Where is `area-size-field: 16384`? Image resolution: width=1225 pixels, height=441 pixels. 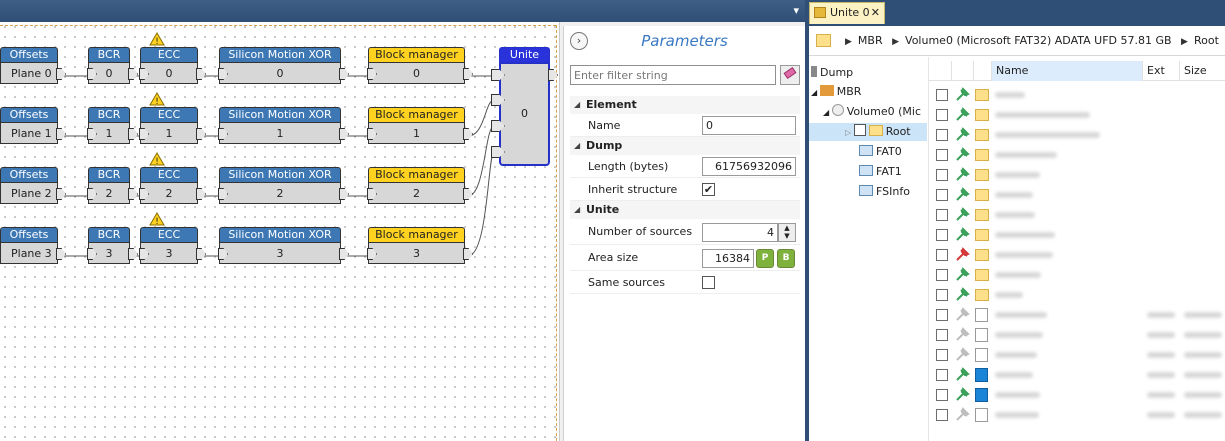 area-size-field: 16384 is located at coordinates (728, 258).